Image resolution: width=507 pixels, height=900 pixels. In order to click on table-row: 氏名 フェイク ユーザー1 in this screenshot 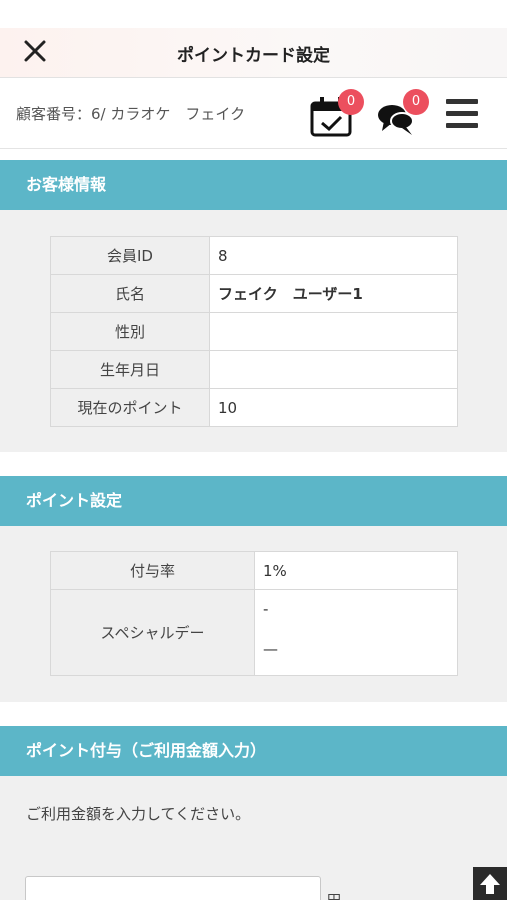, I will do `click(254, 293)`.